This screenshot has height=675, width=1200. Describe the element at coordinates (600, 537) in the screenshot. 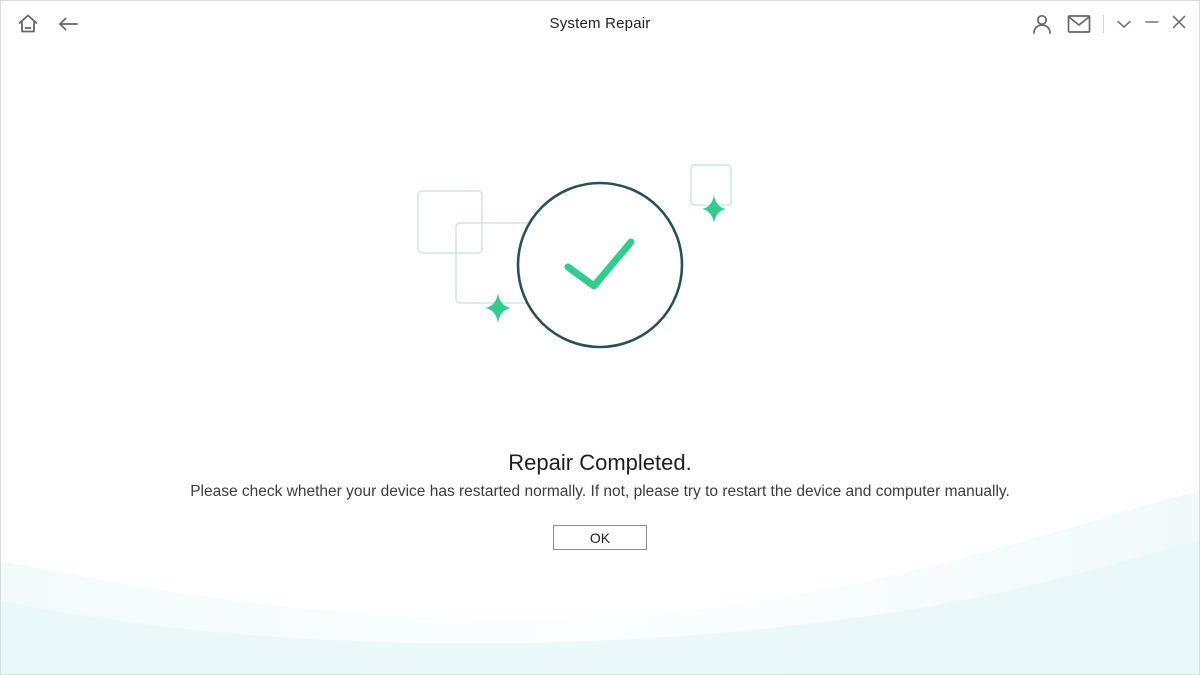

I see `ok-button: OK` at that location.